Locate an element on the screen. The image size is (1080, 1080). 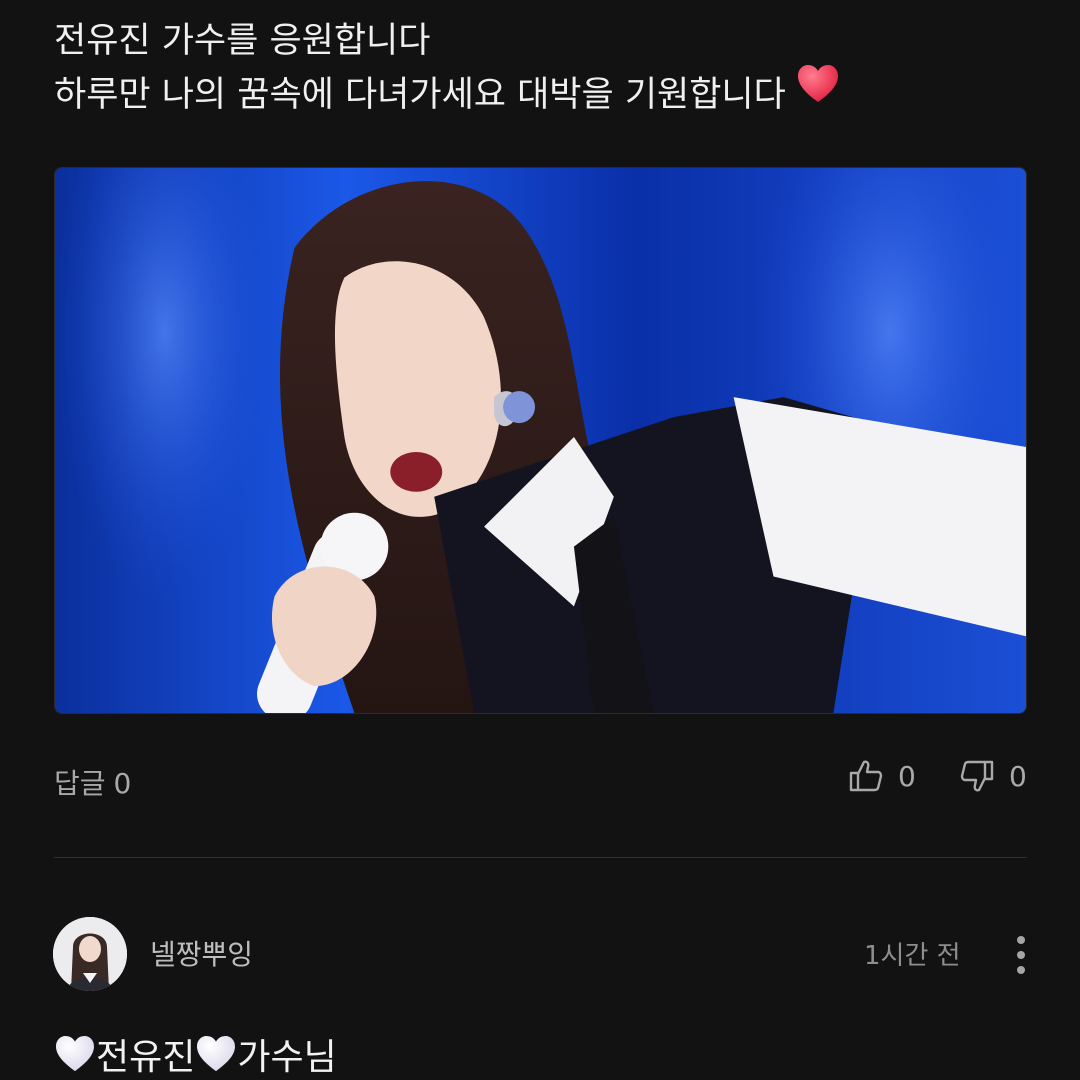
comment-username: 넬짱뿌잉 is located at coordinates (201, 953).